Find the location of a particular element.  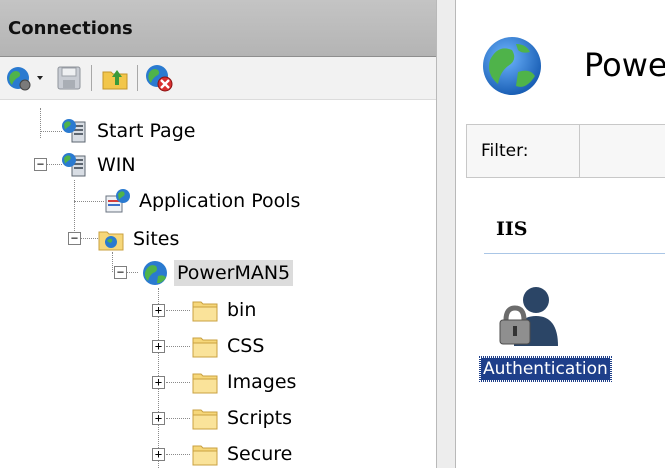

feature-label: Authentication is located at coordinates (545, 369).